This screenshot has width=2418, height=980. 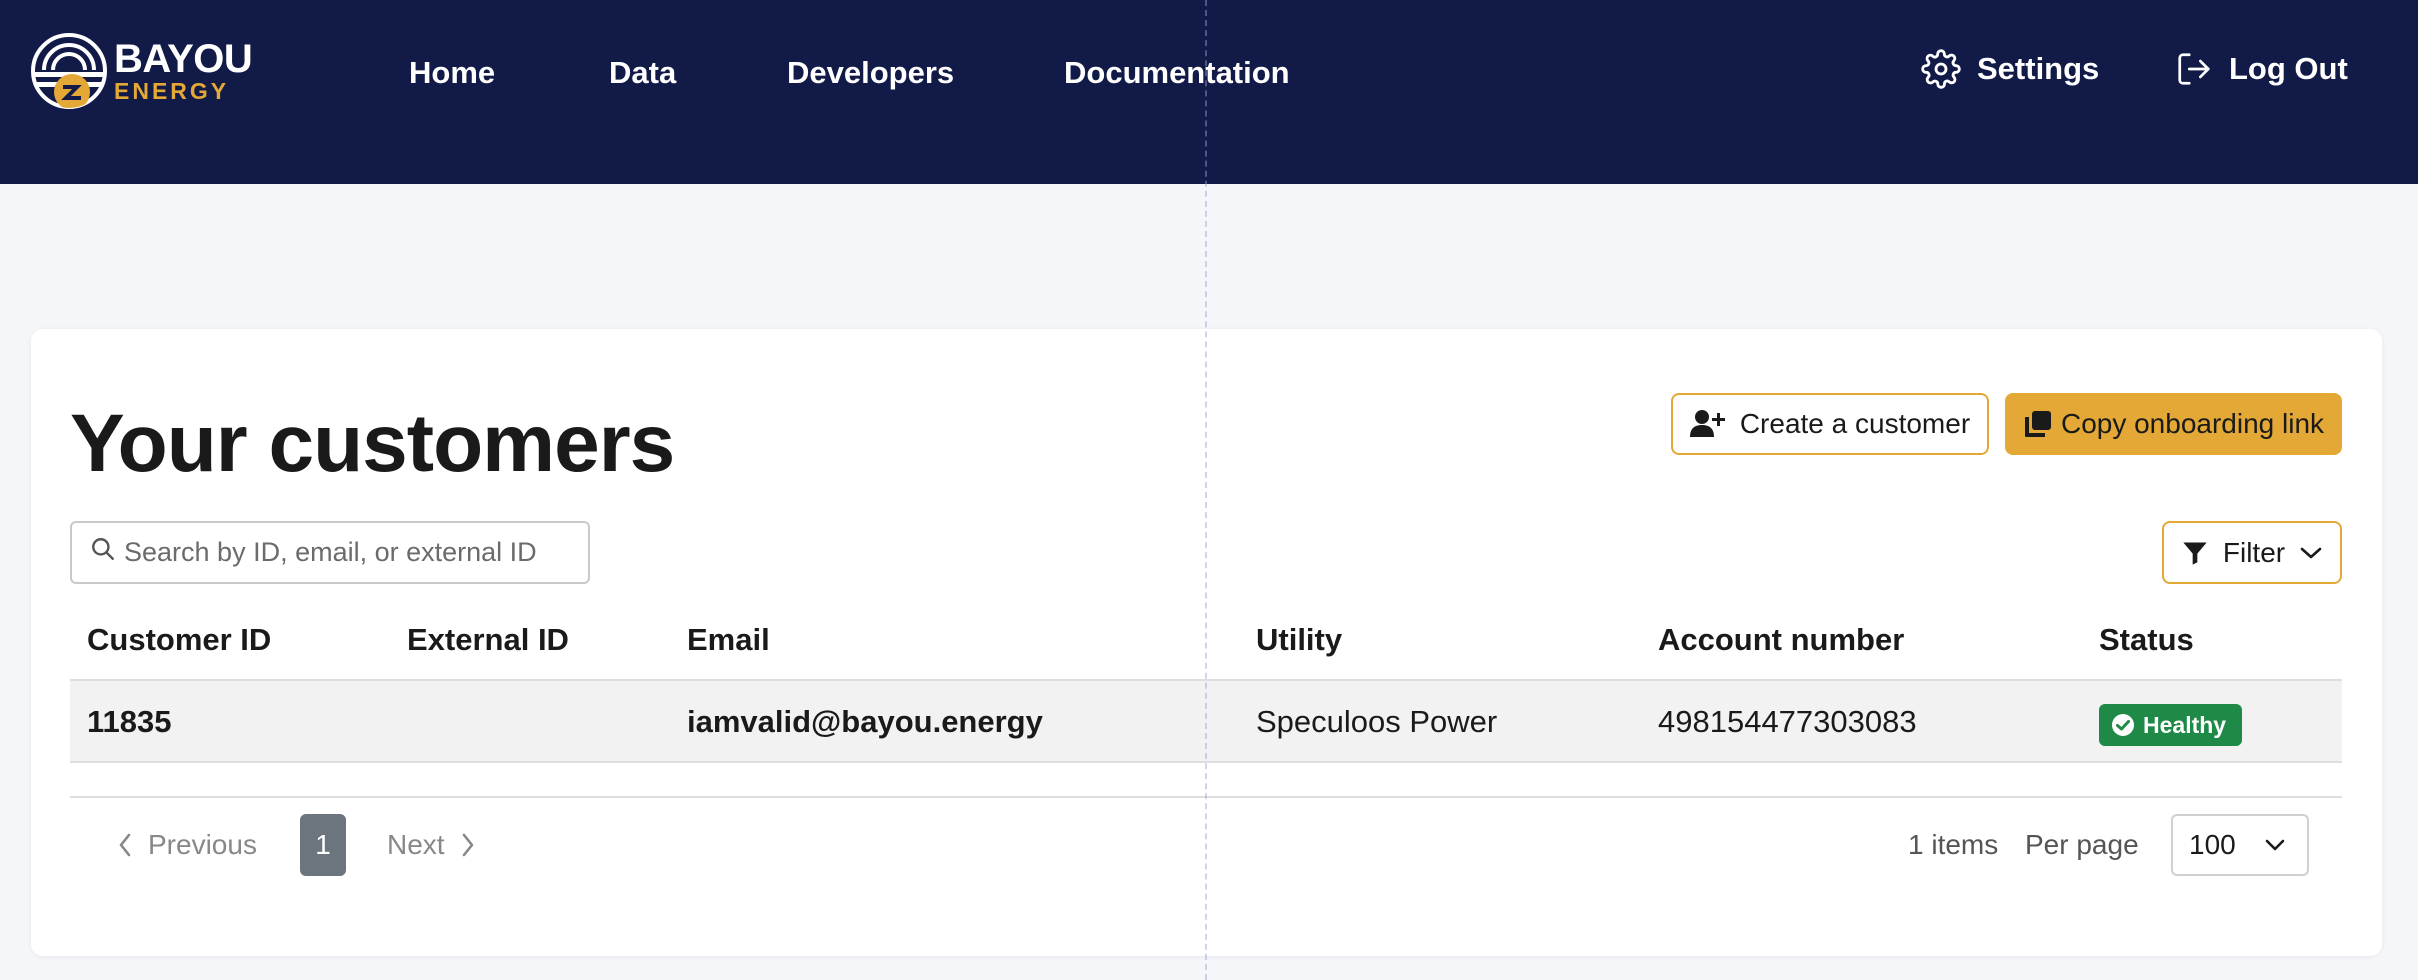 What do you see at coordinates (1377, 721) in the screenshot?
I see `cell-utility: Speculoos Power` at bounding box center [1377, 721].